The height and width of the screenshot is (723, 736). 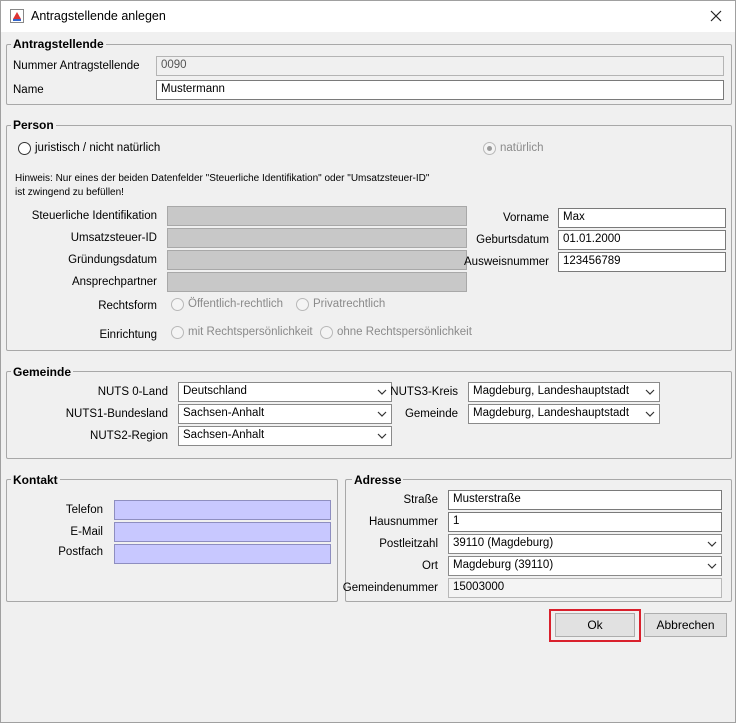 What do you see at coordinates (317, 282) in the screenshot?
I see `ansprech-field` at bounding box center [317, 282].